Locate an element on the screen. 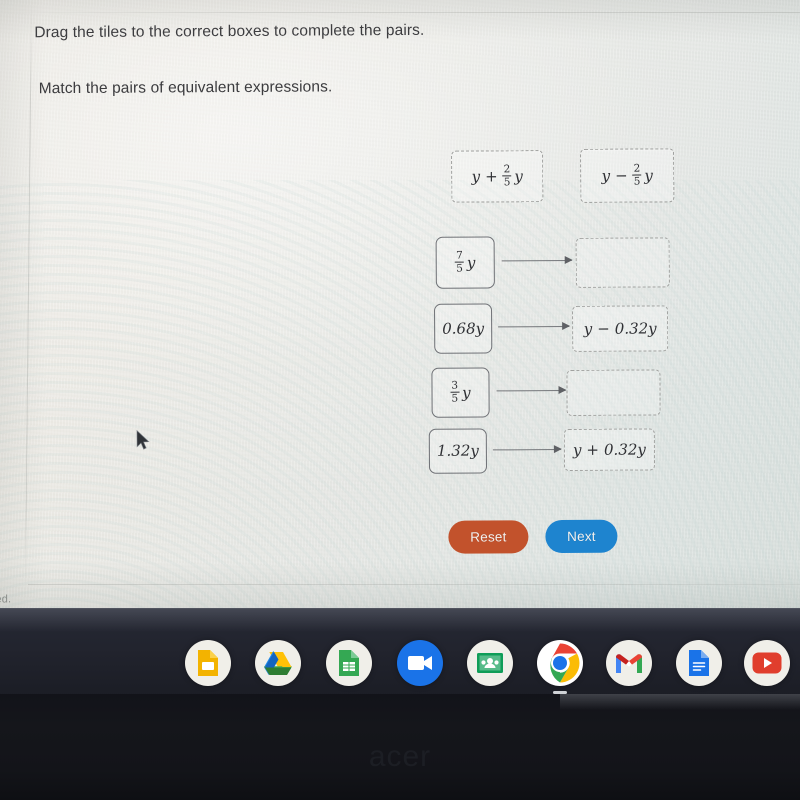 This screenshot has height=800, width=800. drop-box-row-2: y − 0.32y is located at coordinates (620, 328).